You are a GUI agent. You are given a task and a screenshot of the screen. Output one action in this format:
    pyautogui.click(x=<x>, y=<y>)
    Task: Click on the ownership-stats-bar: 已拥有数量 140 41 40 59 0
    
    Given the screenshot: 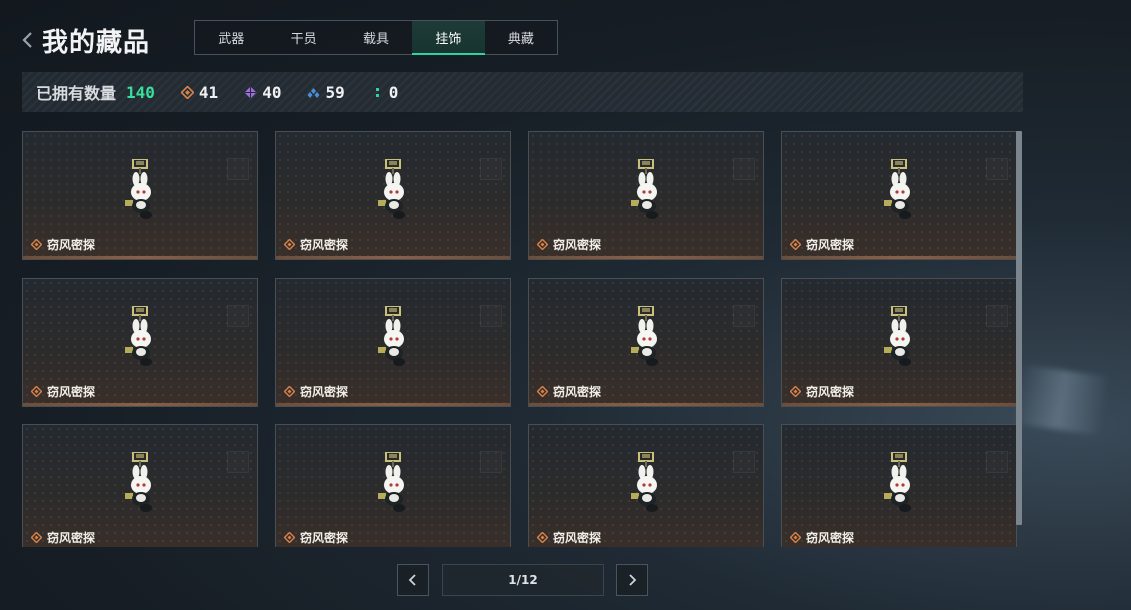 What is the action you would take?
    pyautogui.click(x=522, y=92)
    